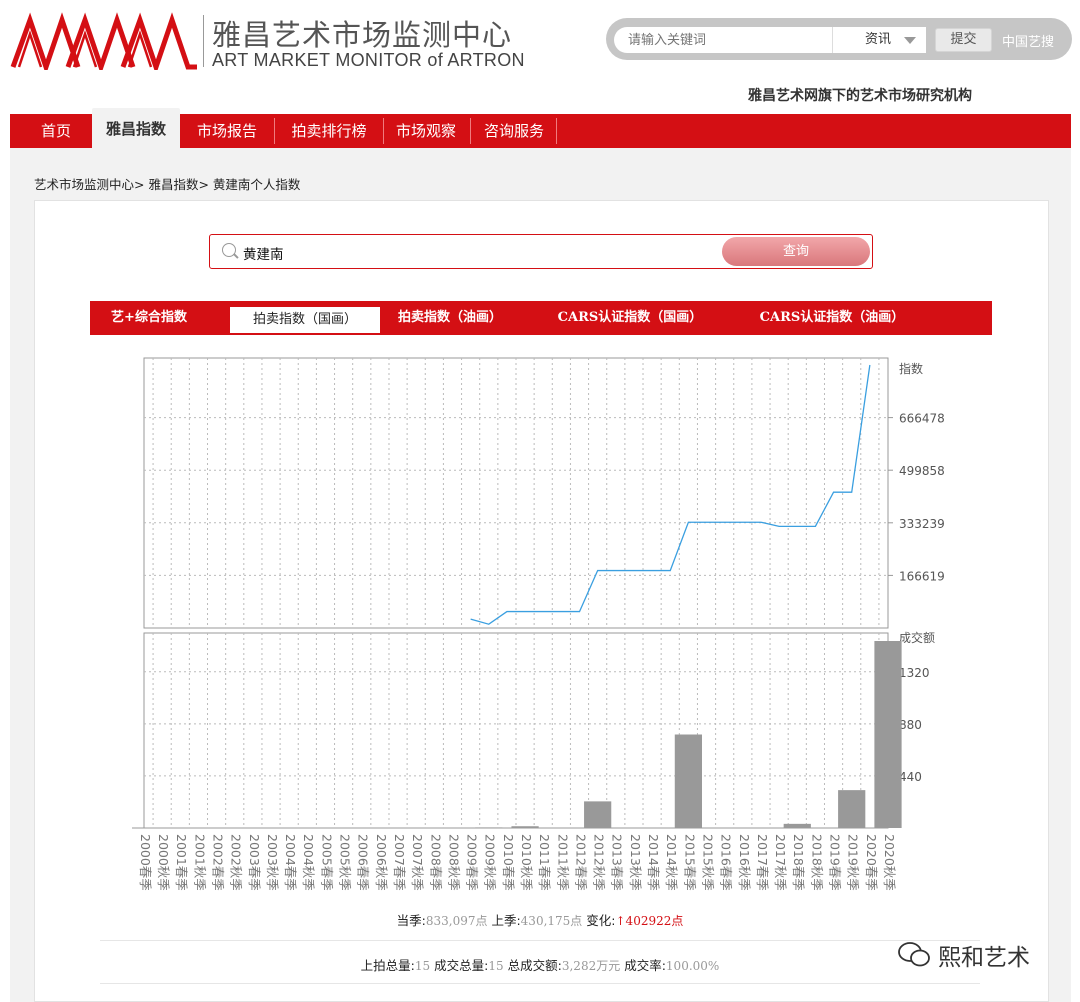  Describe the element at coordinates (671, 862) in the screenshot. I see `x-tick-label: 2014秋季` at that location.